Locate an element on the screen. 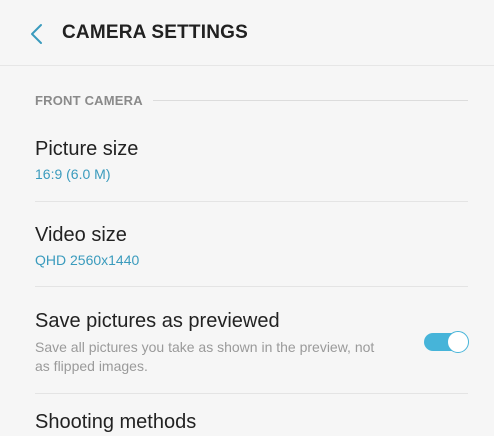  setting-value: QHD 2560x1440 is located at coordinates (87, 260).